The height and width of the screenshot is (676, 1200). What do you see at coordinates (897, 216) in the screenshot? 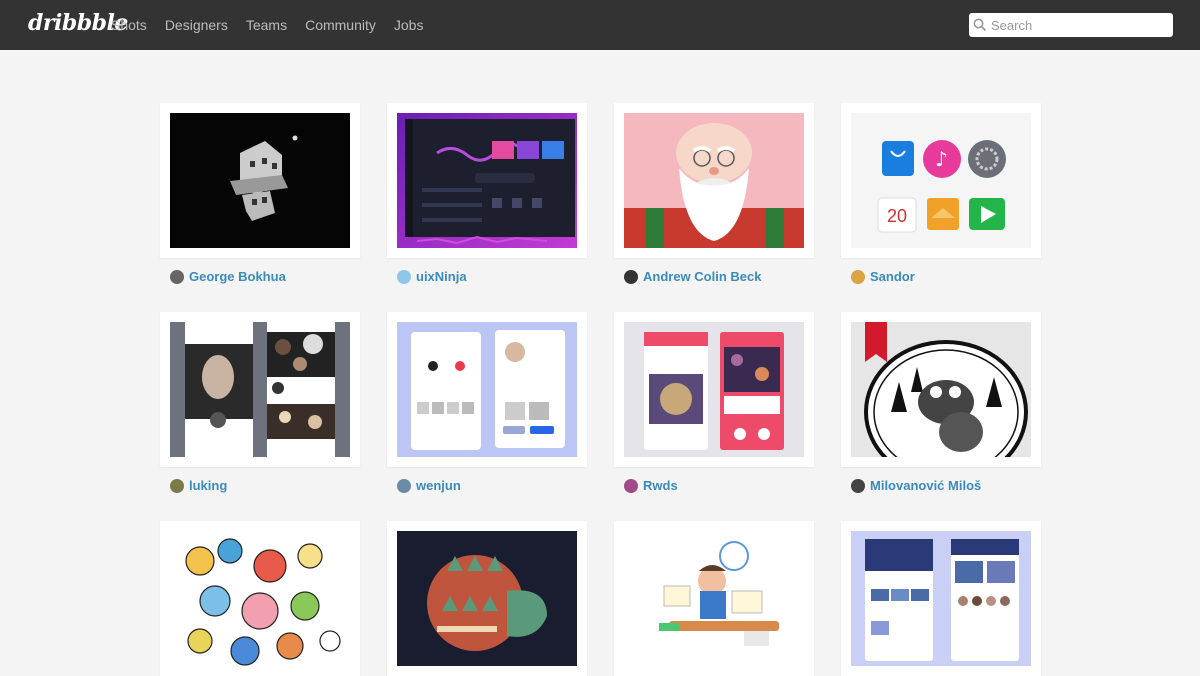
I see `calendar-day: 20` at bounding box center [897, 216].